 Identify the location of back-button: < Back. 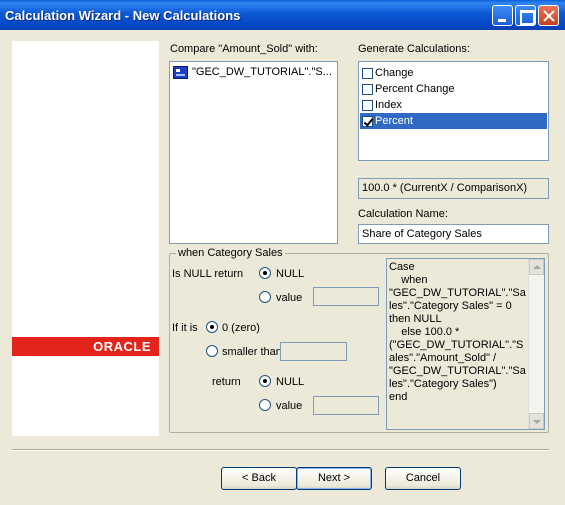
(259, 478).